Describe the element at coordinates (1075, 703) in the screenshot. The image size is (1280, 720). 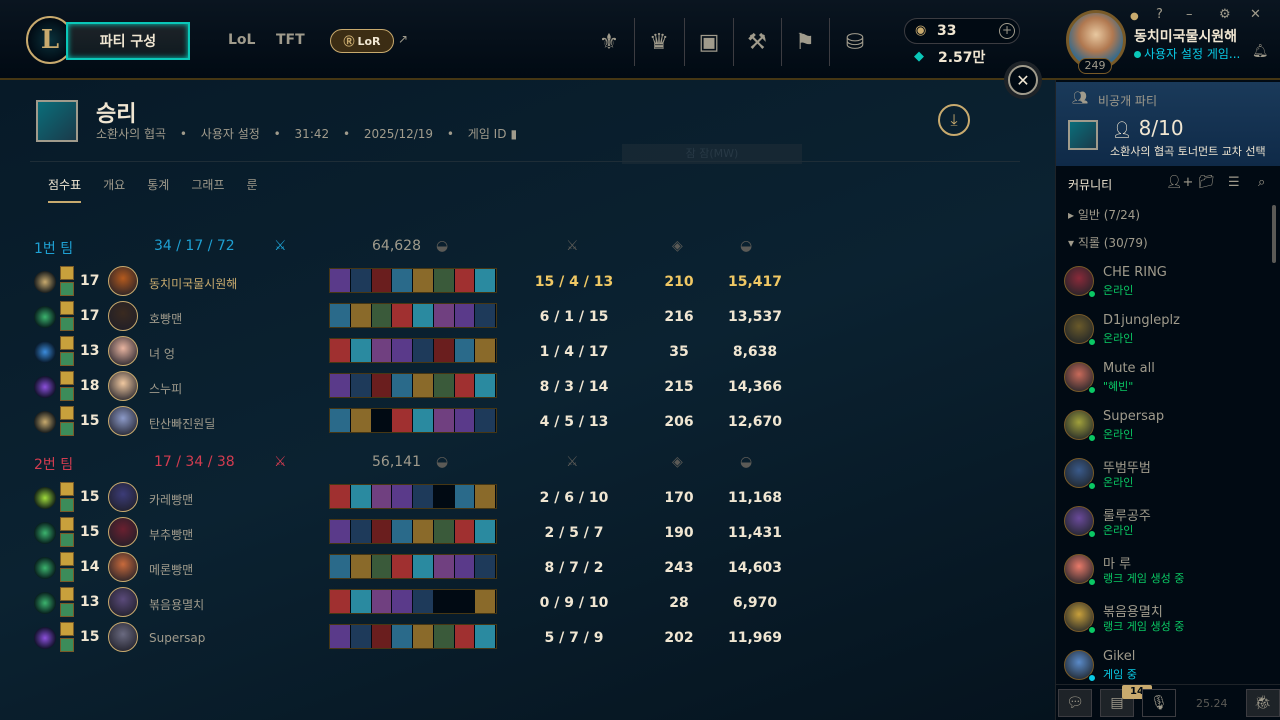
I see `chat-button: 💬︎` at that location.